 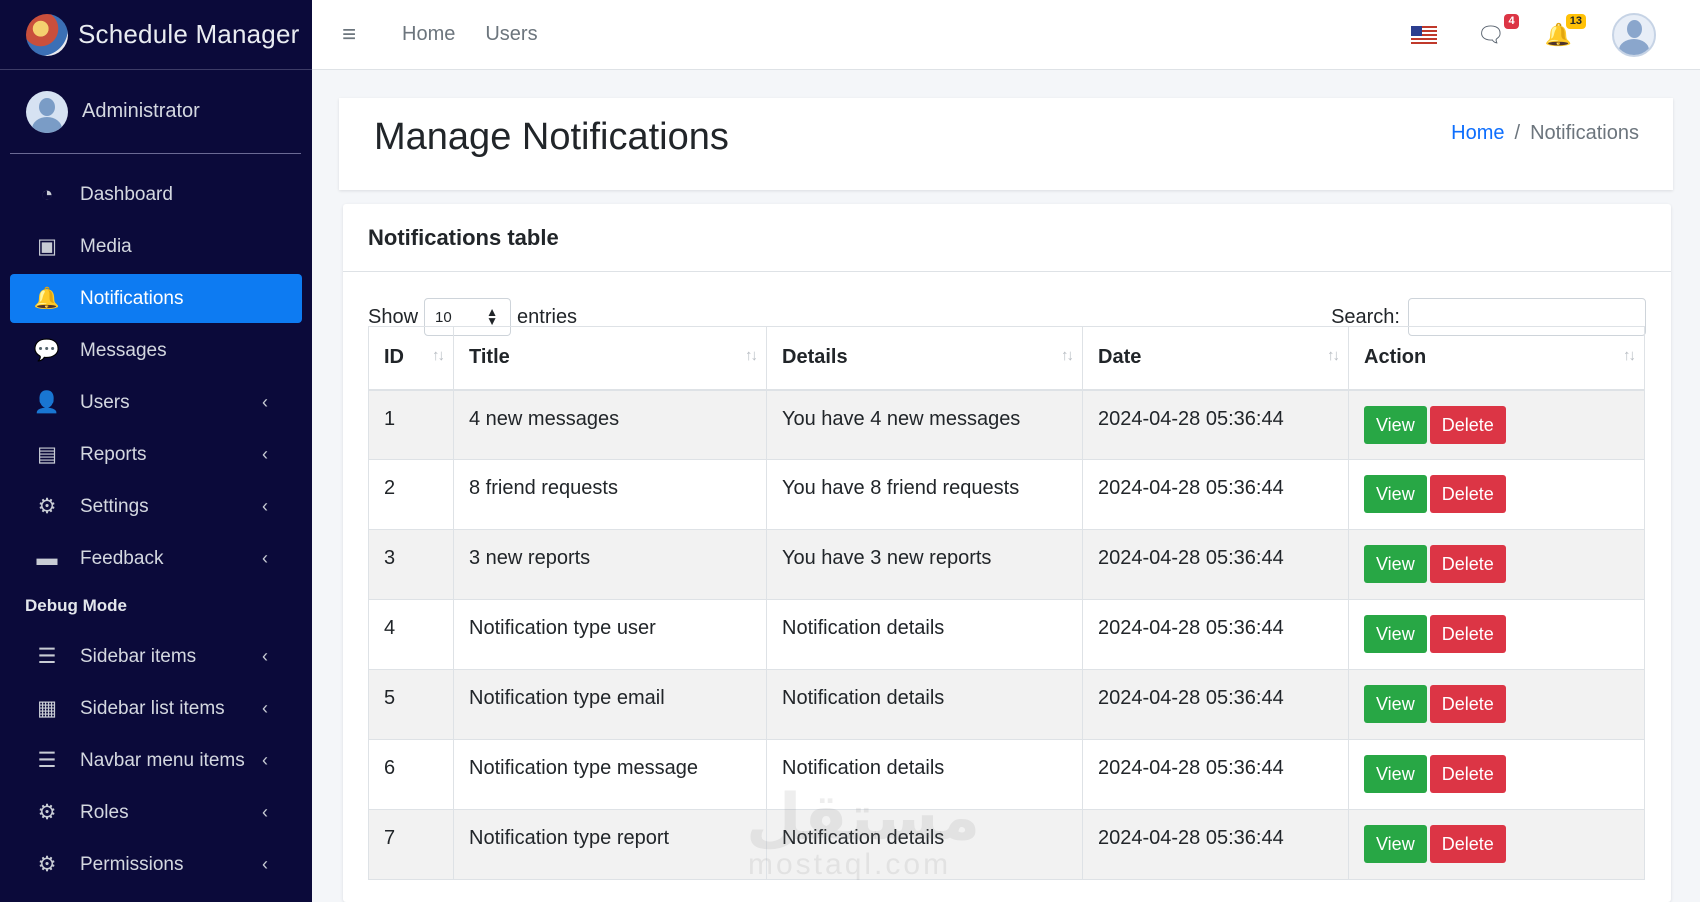 I want to click on sidebar-item-label: Notifications, so click(x=132, y=298).